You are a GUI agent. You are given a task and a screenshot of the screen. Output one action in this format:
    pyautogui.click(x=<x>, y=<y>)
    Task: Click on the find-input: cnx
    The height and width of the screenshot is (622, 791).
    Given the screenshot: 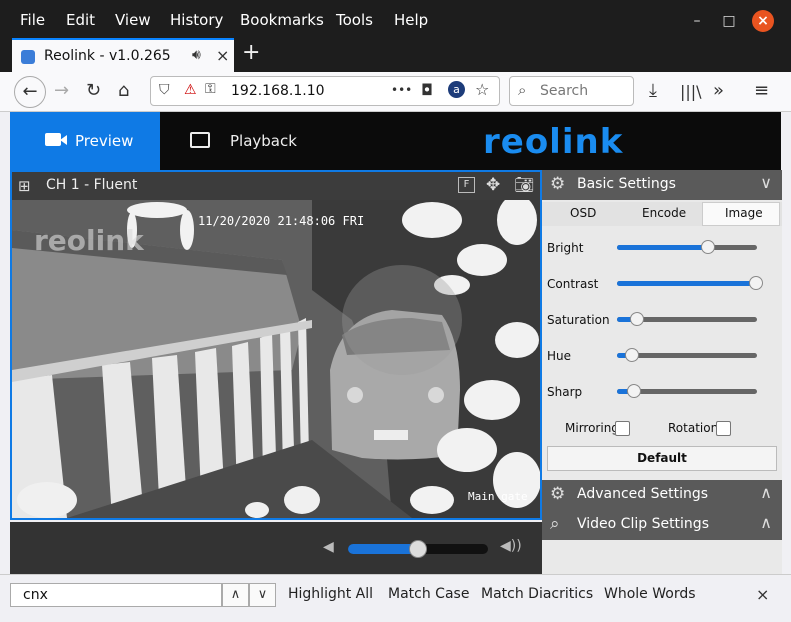 What is the action you would take?
    pyautogui.click(x=116, y=595)
    